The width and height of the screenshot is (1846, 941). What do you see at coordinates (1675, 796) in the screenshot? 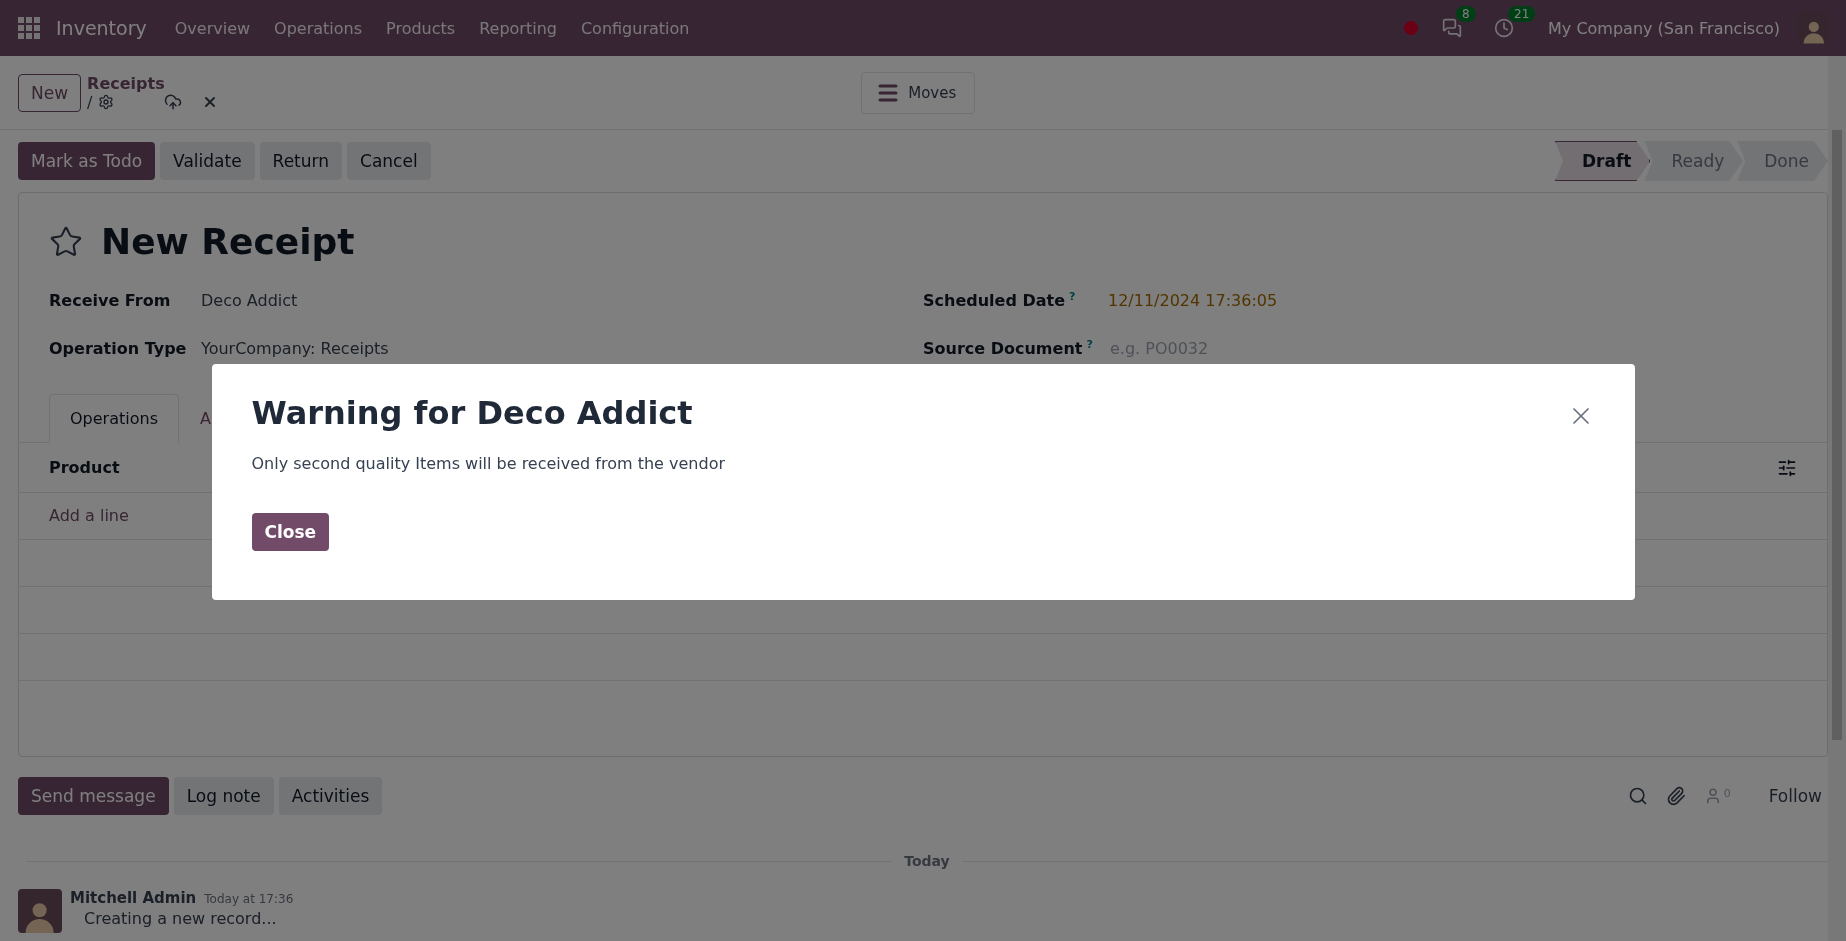
I see `paperclip-icon` at bounding box center [1675, 796].